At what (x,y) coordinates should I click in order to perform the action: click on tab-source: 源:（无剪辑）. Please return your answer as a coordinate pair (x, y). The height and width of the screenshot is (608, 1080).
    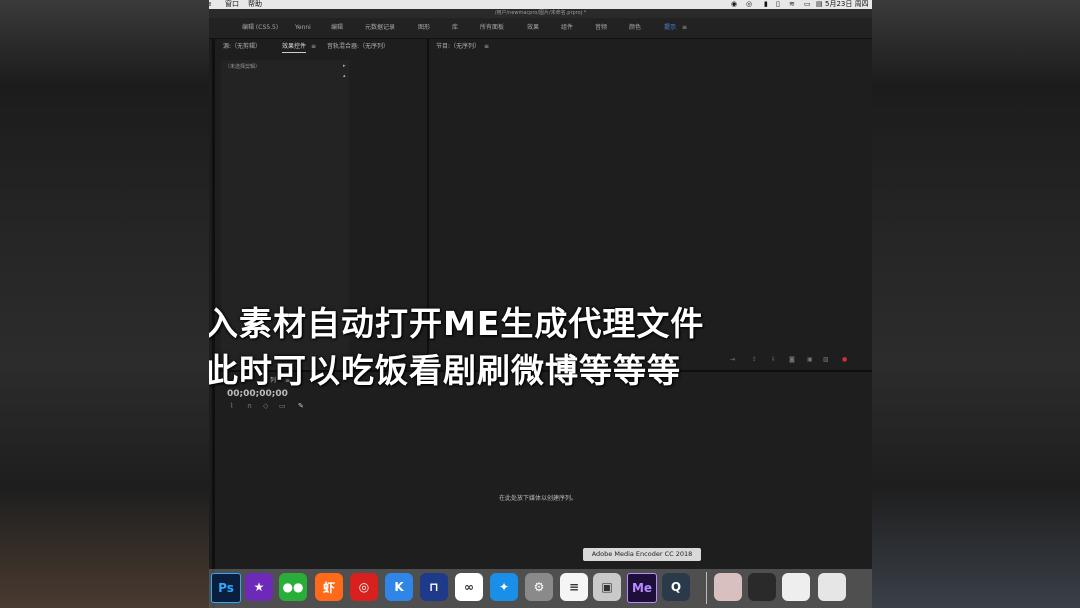
    Looking at the image, I should click on (242, 47).